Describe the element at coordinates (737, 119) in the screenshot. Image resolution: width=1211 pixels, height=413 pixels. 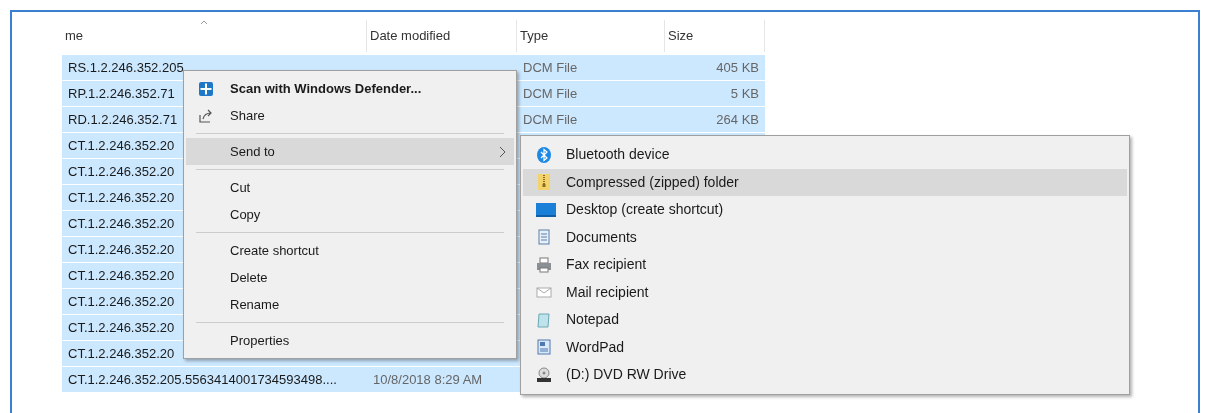
I see `file-size: 264 KB` at that location.